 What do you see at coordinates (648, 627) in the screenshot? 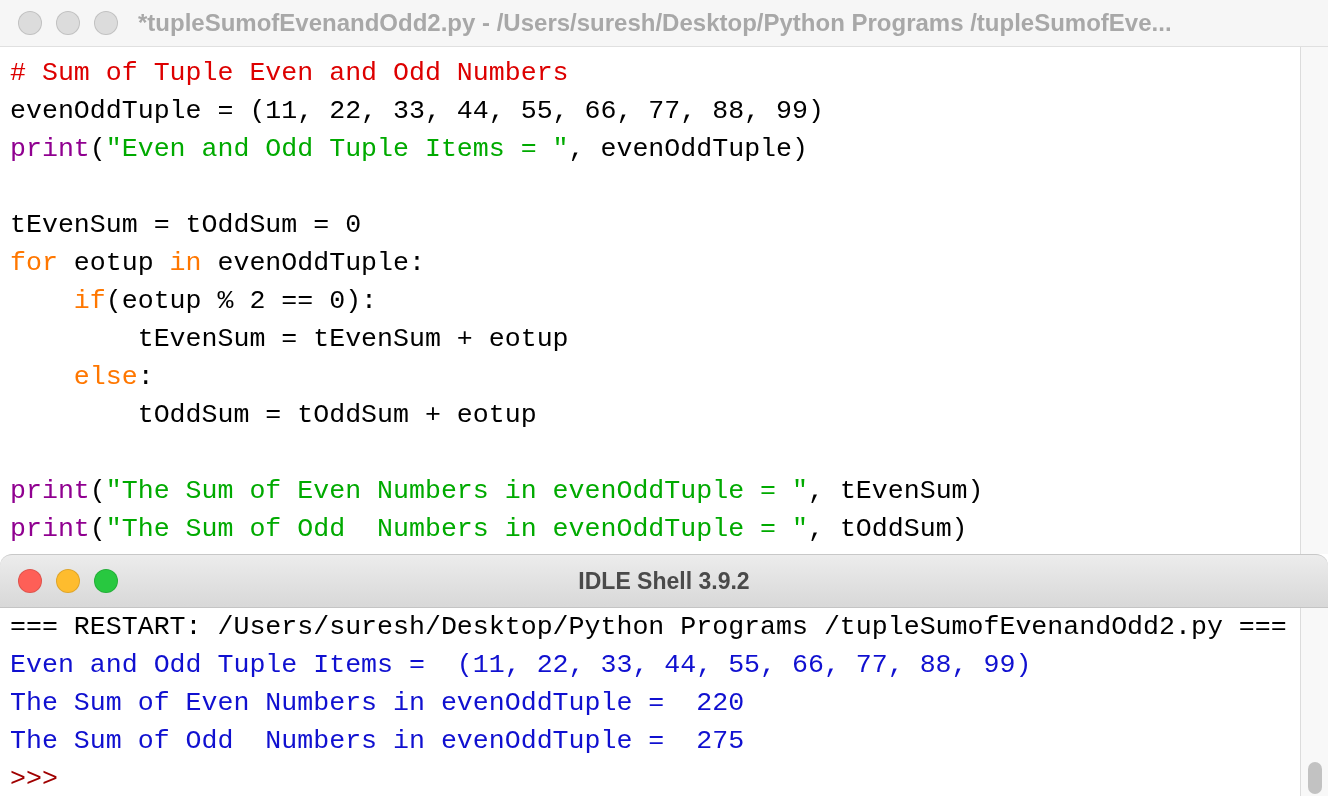
I see `output-line: === RESTART: /Users/suresh/Desktop/Python Programs /tupleSumofEvenandOdd2.py ===` at bounding box center [648, 627].